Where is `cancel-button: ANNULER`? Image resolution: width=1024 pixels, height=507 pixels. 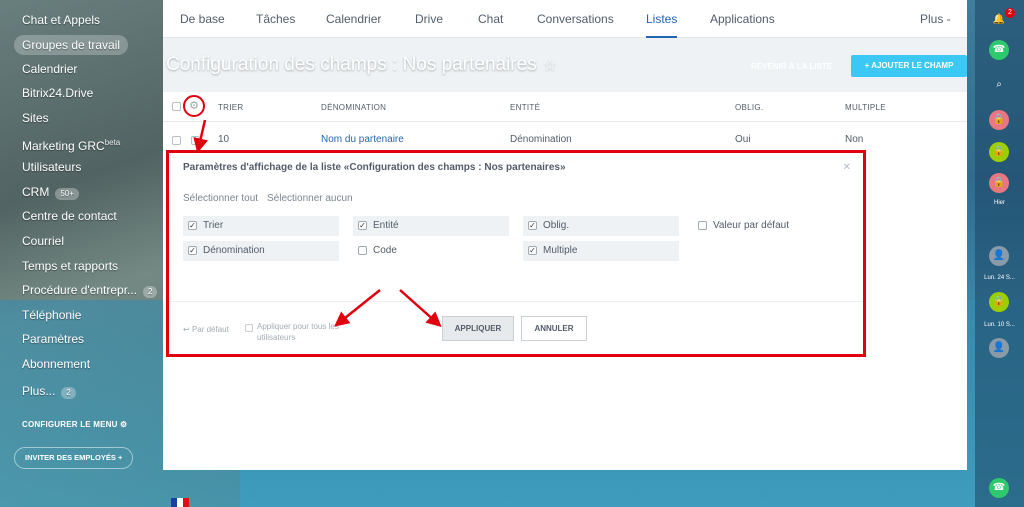
cancel-button: ANNULER is located at coordinates (554, 328).